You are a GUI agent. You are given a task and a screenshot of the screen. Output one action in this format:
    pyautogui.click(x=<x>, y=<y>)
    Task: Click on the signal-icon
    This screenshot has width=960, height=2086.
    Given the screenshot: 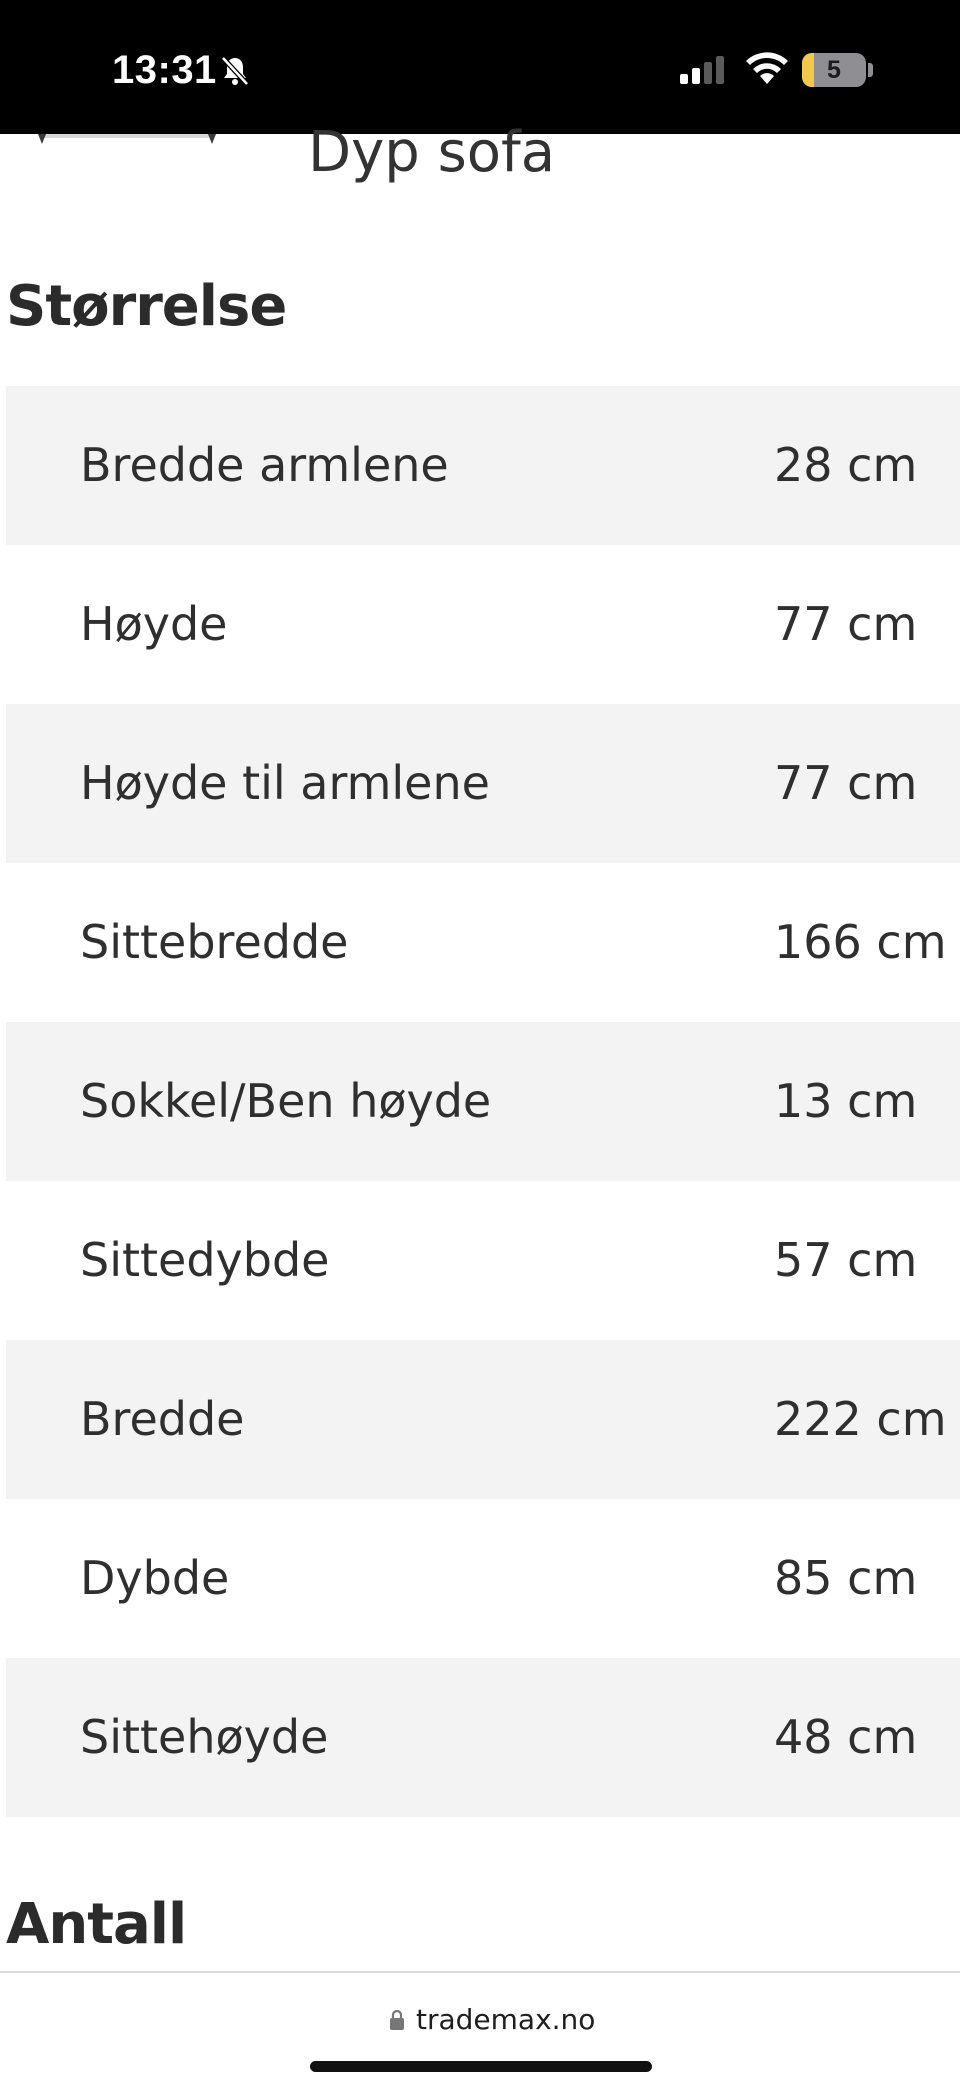 What is the action you would take?
    pyautogui.click(x=702, y=70)
    